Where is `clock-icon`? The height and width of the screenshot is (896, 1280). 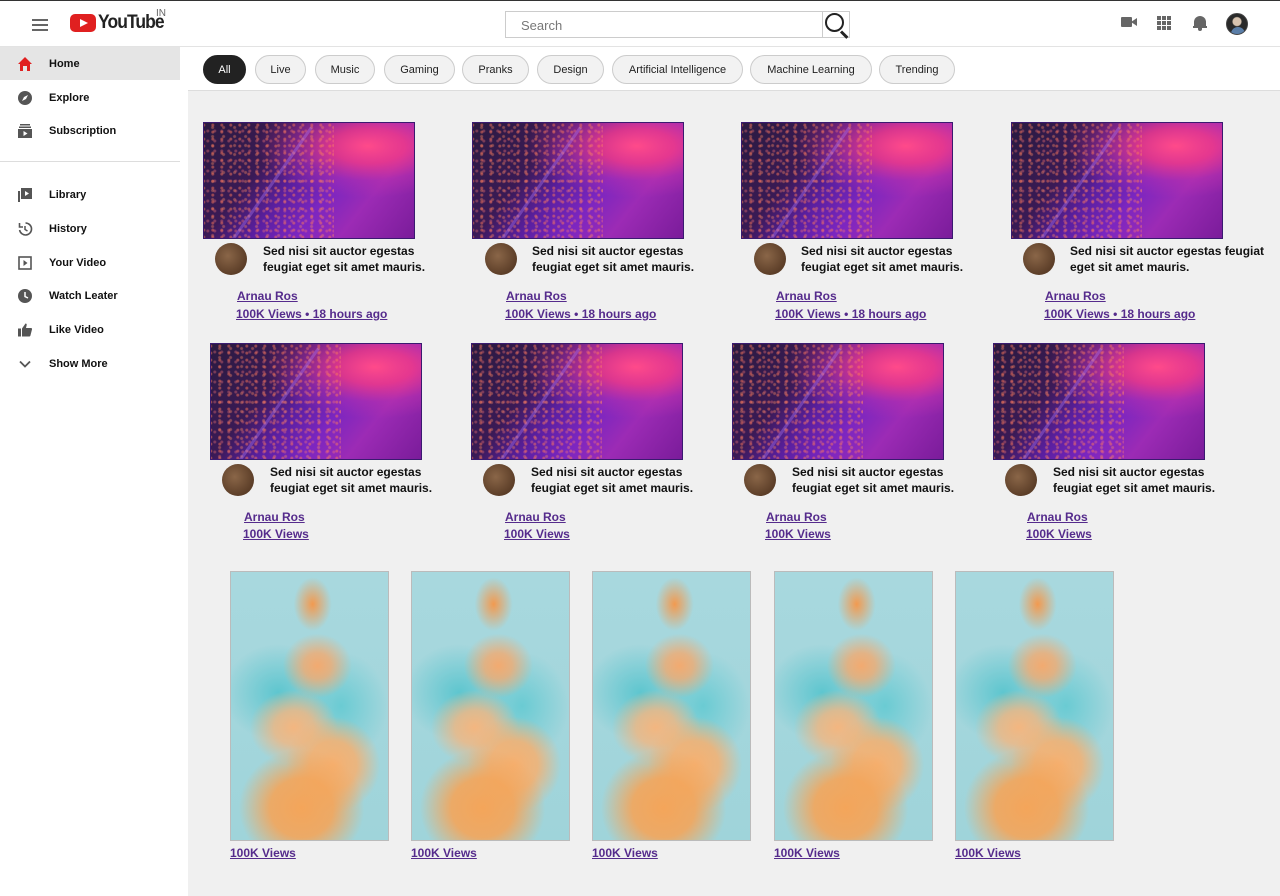
clock-icon is located at coordinates (25, 295).